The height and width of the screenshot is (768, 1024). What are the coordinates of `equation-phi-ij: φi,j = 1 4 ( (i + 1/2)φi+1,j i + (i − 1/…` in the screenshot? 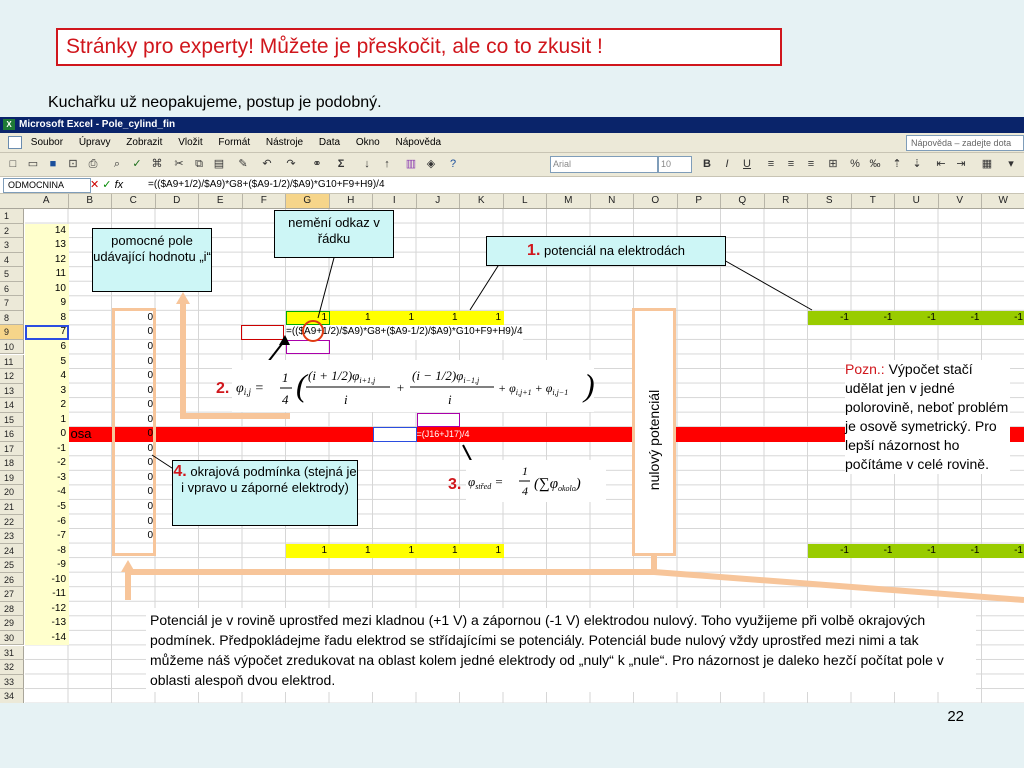 It's located at (413, 386).